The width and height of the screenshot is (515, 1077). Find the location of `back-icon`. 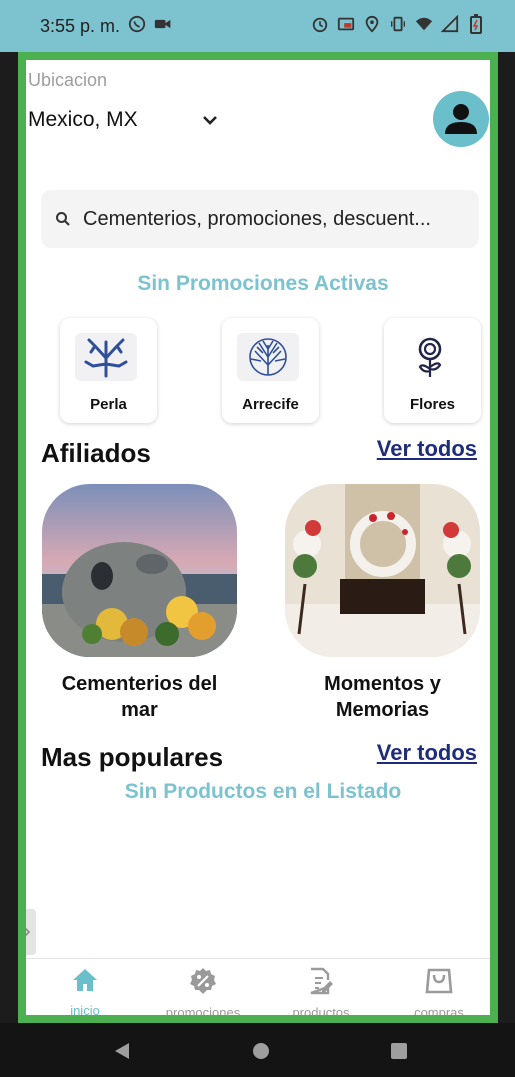

back-icon is located at coordinates (122, 1051).